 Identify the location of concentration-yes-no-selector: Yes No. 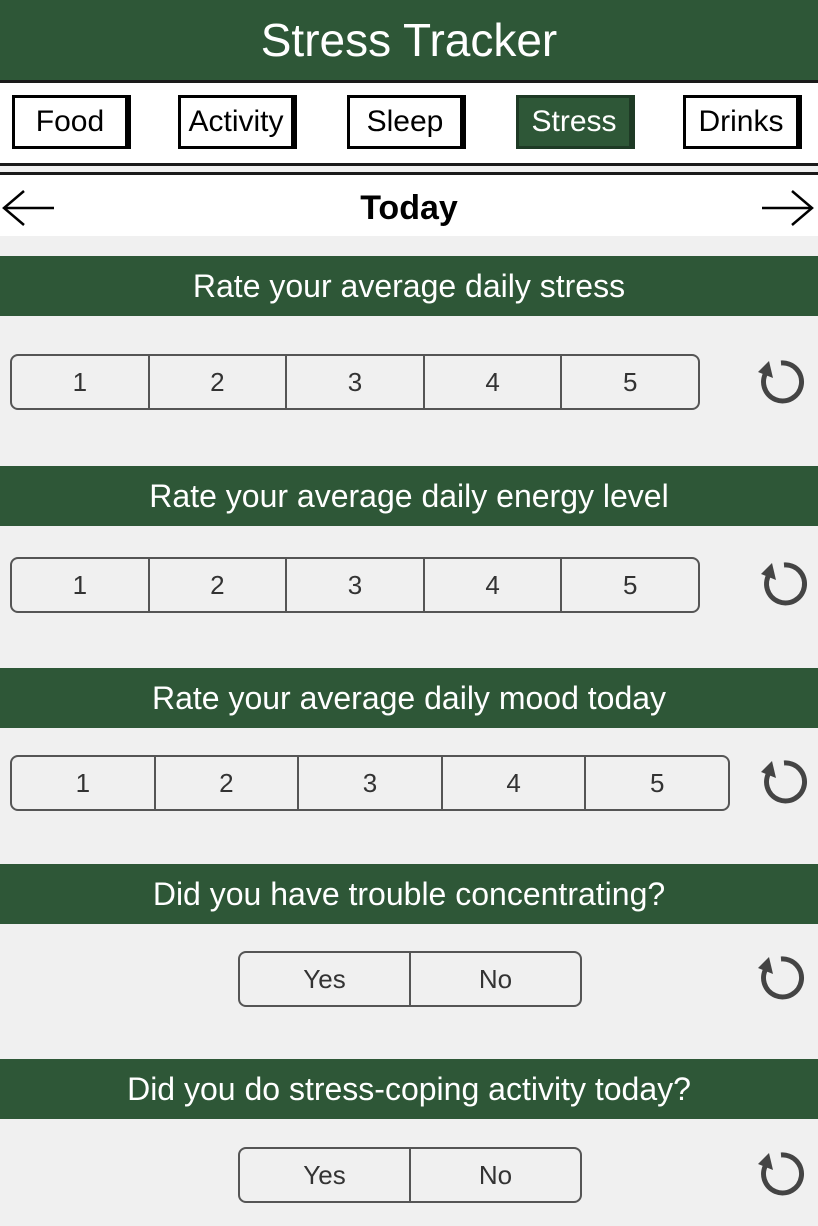
(410, 979).